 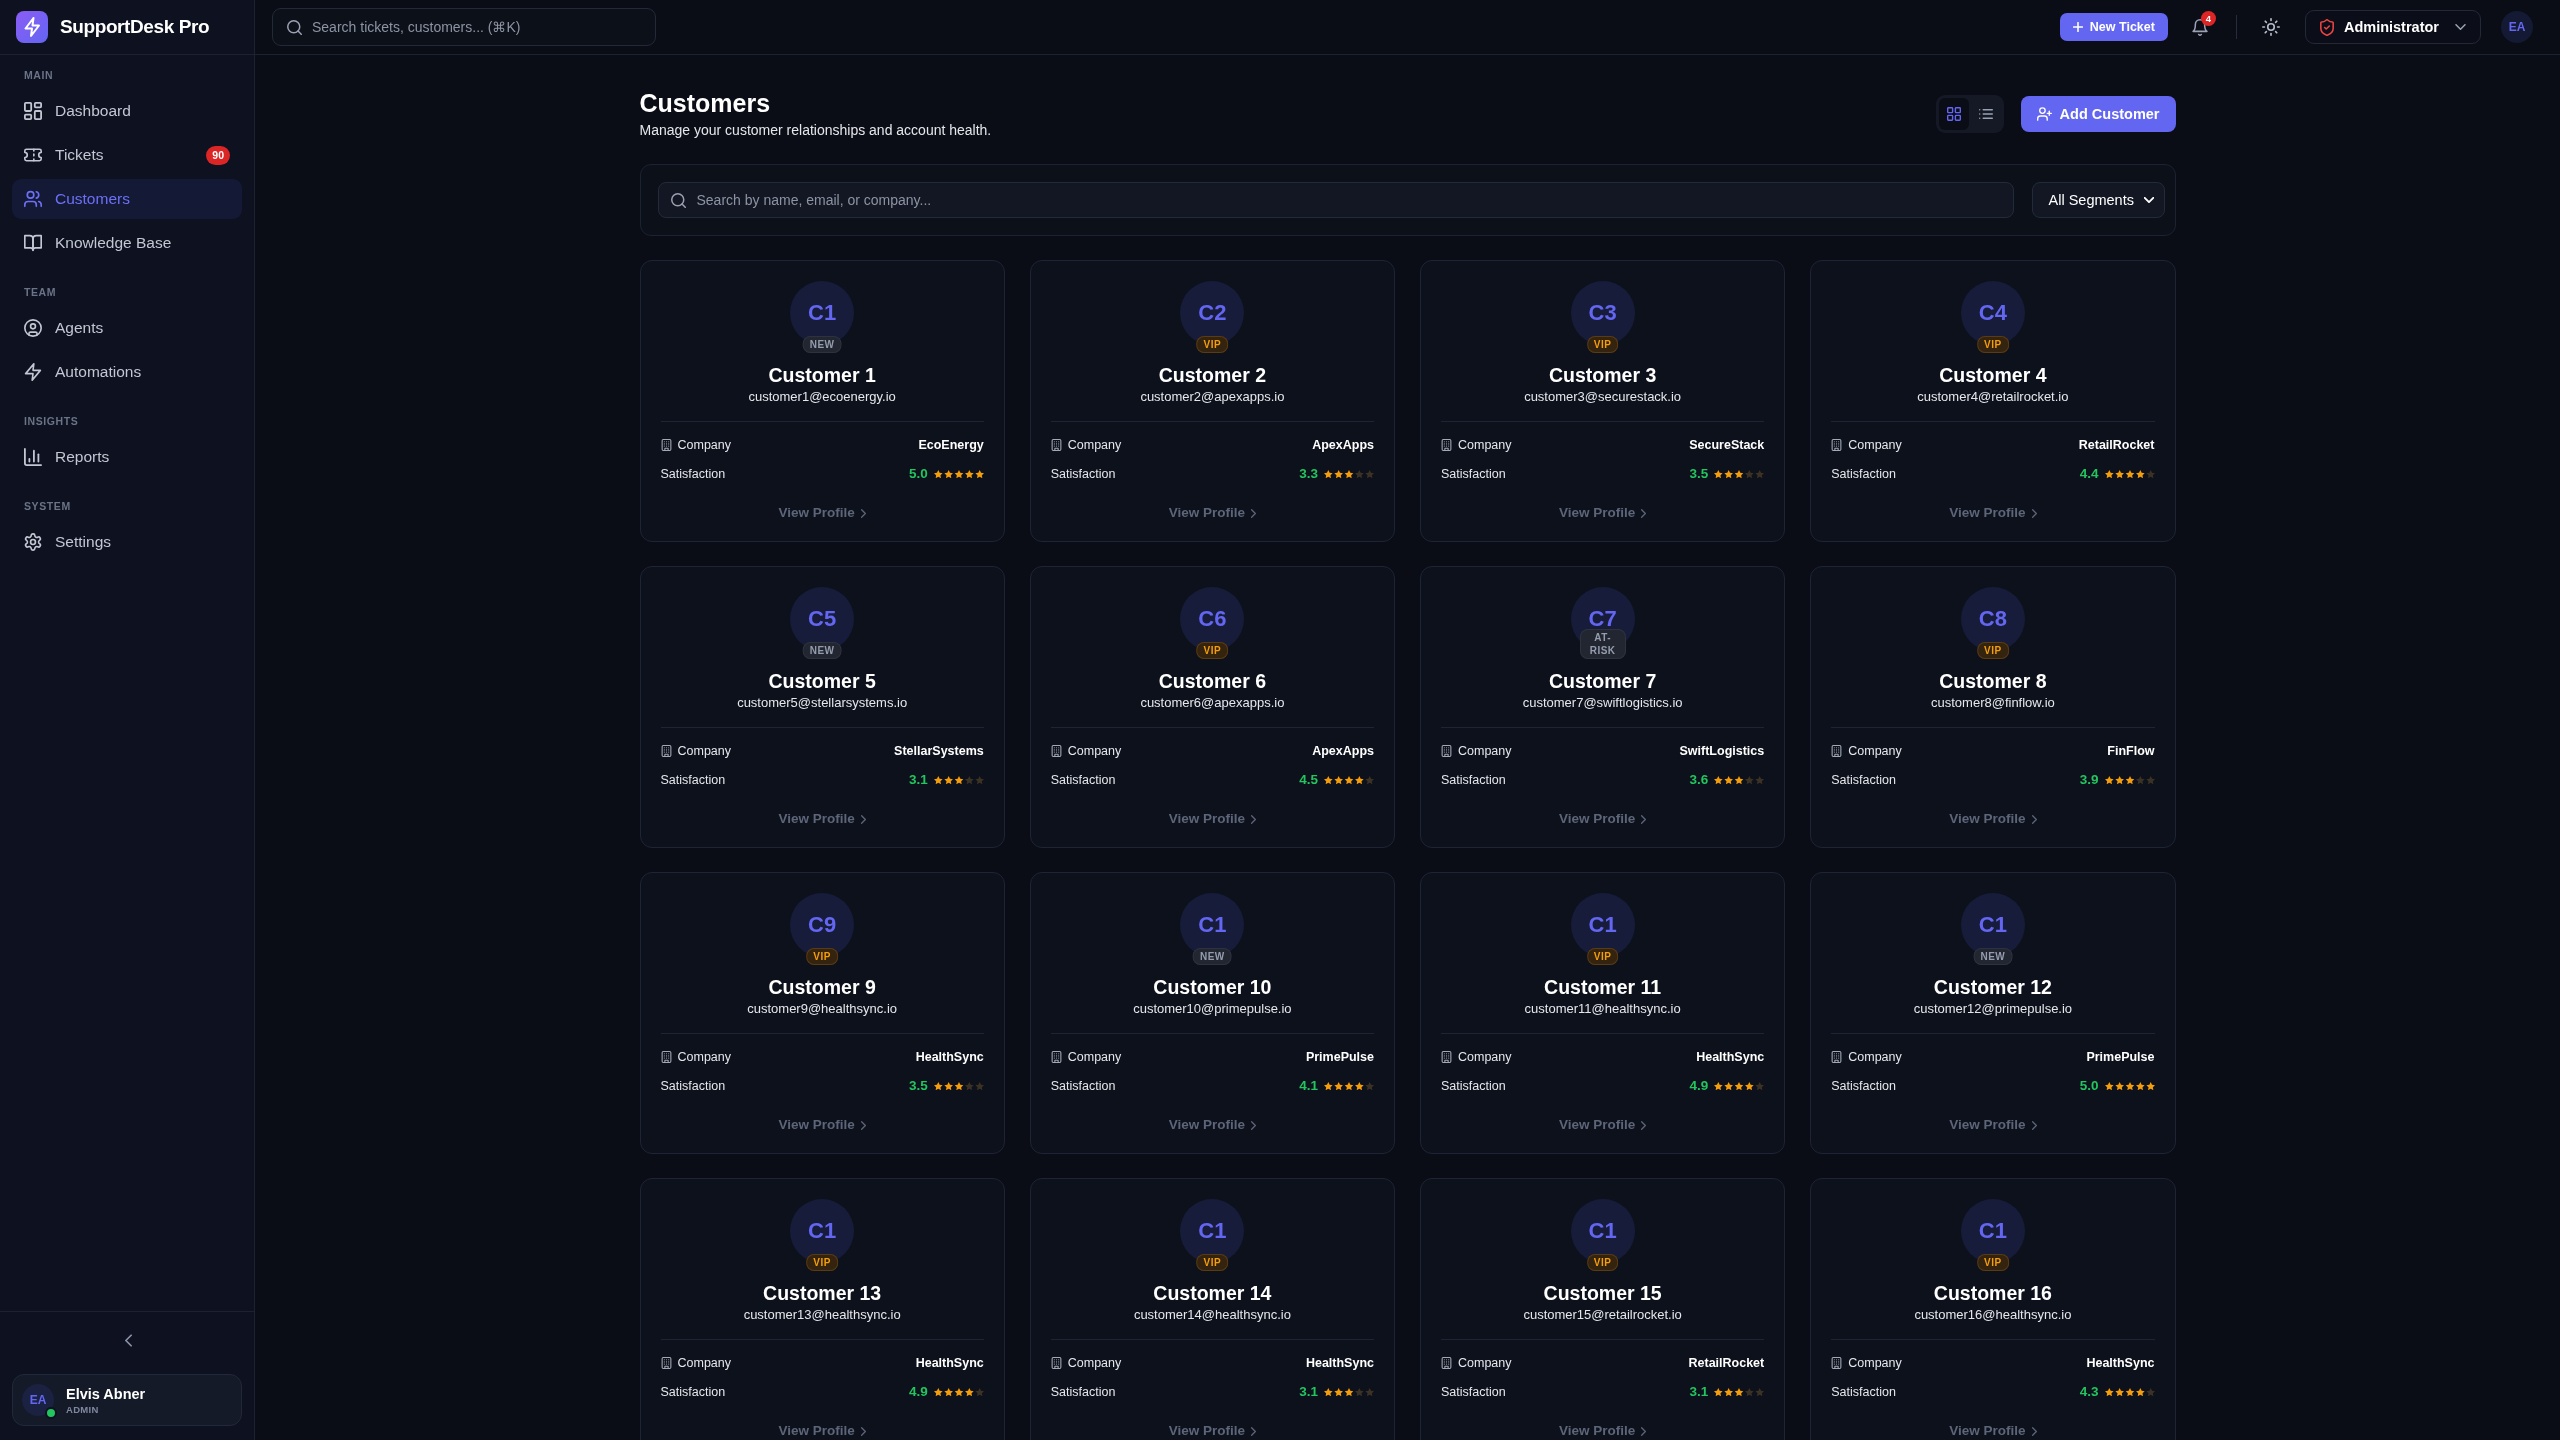 What do you see at coordinates (1602, 644) in the screenshot?
I see `segment-badge: AT-RISK` at bounding box center [1602, 644].